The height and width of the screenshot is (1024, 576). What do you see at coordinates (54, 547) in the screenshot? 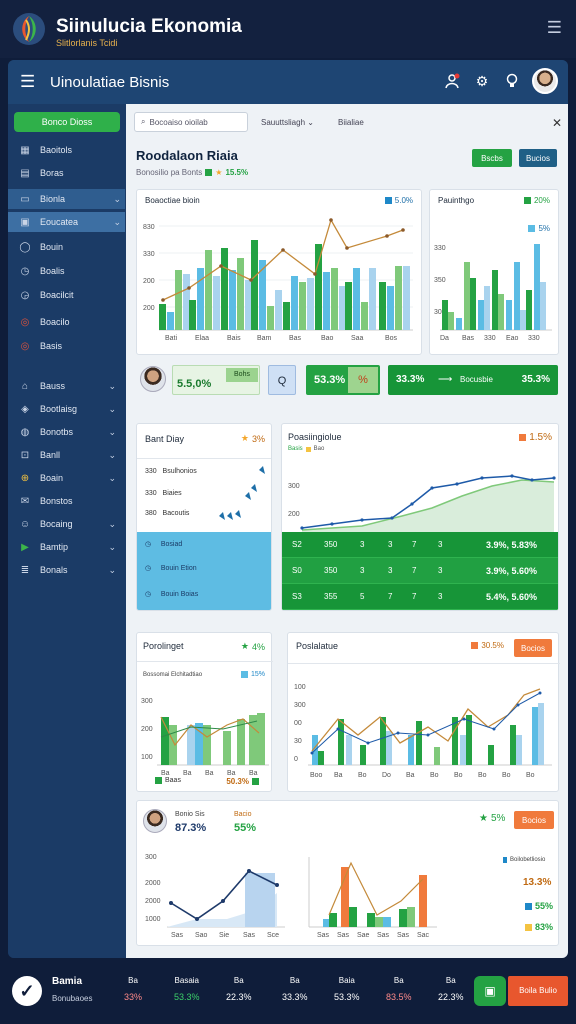
I see `sidebar-item-label: Bamtip` at bounding box center [54, 547].